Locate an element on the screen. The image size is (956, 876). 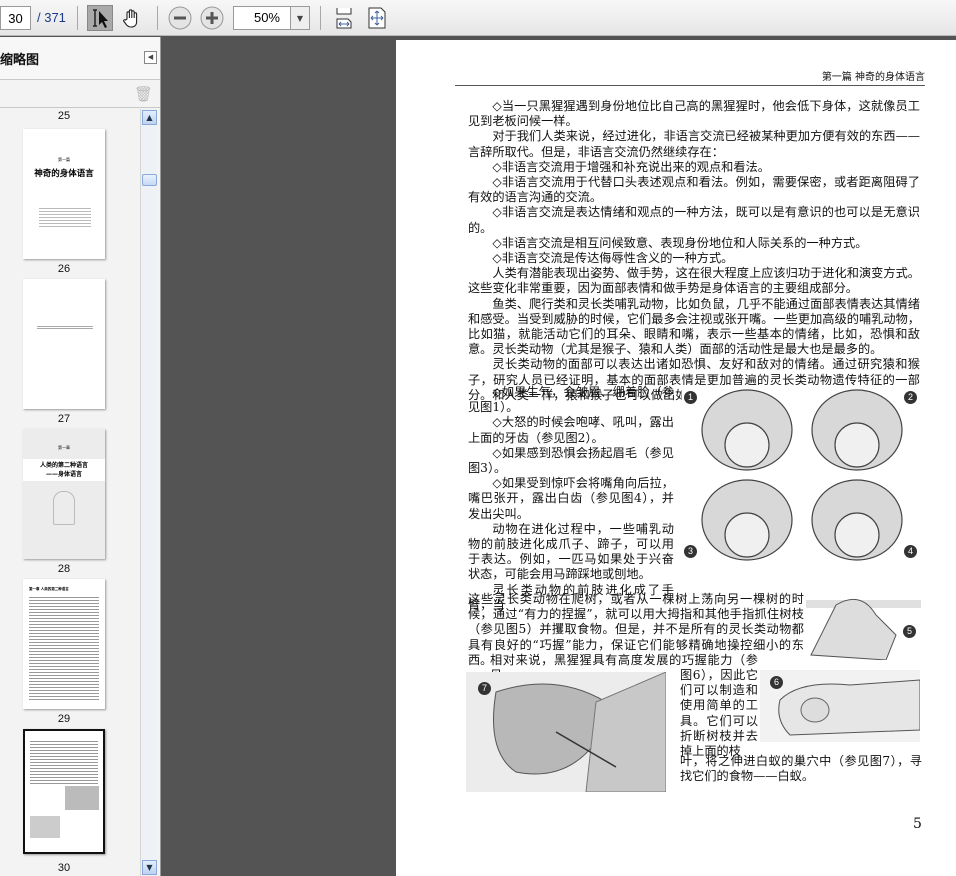
zoom-dropdown-button: ▼ is located at coordinates (300, 18).